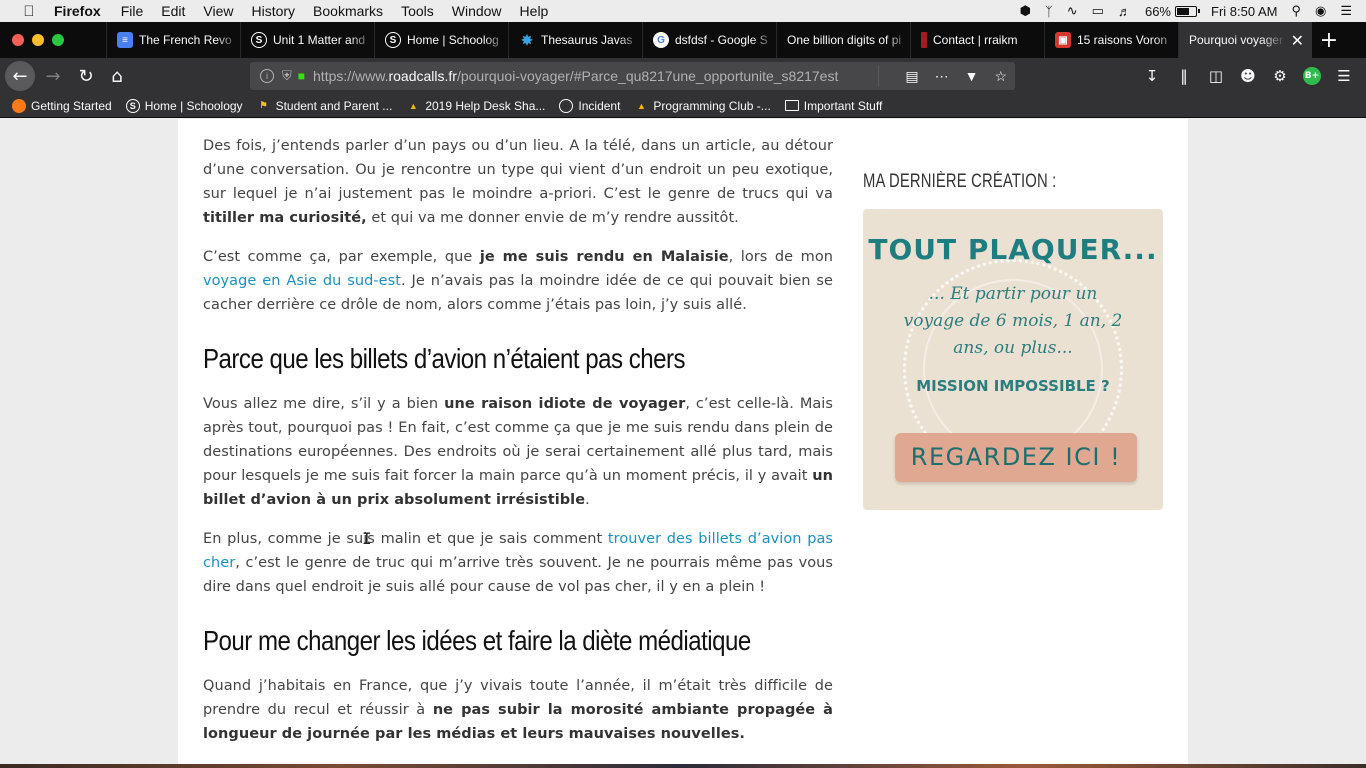 The width and height of the screenshot is (1366, 768). I want to click on pocket-icon: ▼, so click(972, 76).